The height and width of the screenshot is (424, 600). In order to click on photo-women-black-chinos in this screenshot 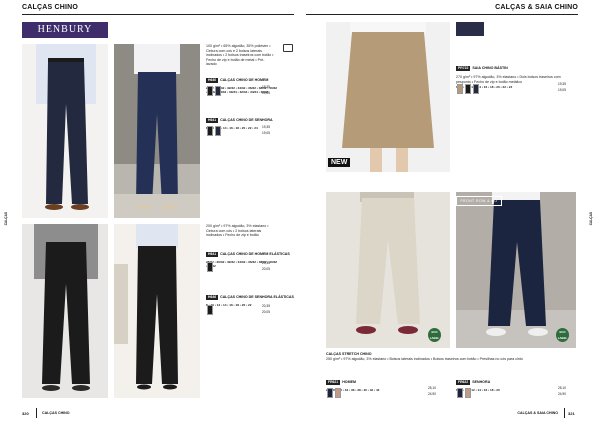, I will do `click(157, 311)`.